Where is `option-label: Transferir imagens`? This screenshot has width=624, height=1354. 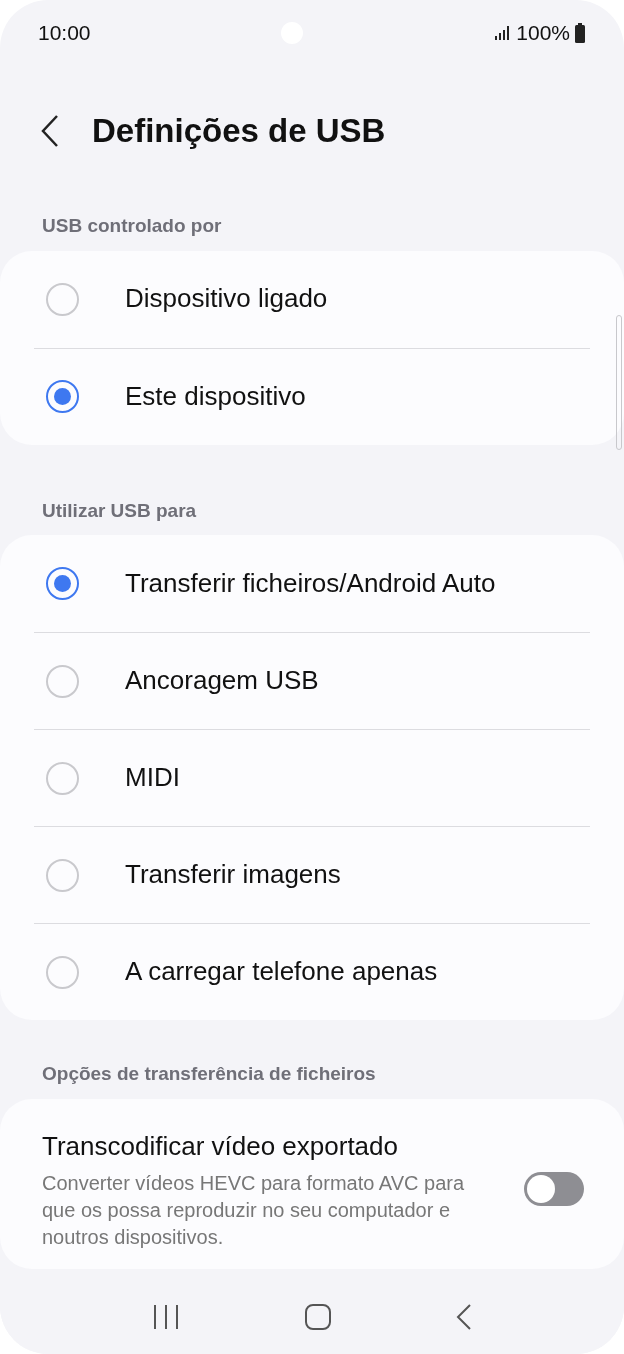 option-label: Transferir imagens is located at coordinates (233, 875).